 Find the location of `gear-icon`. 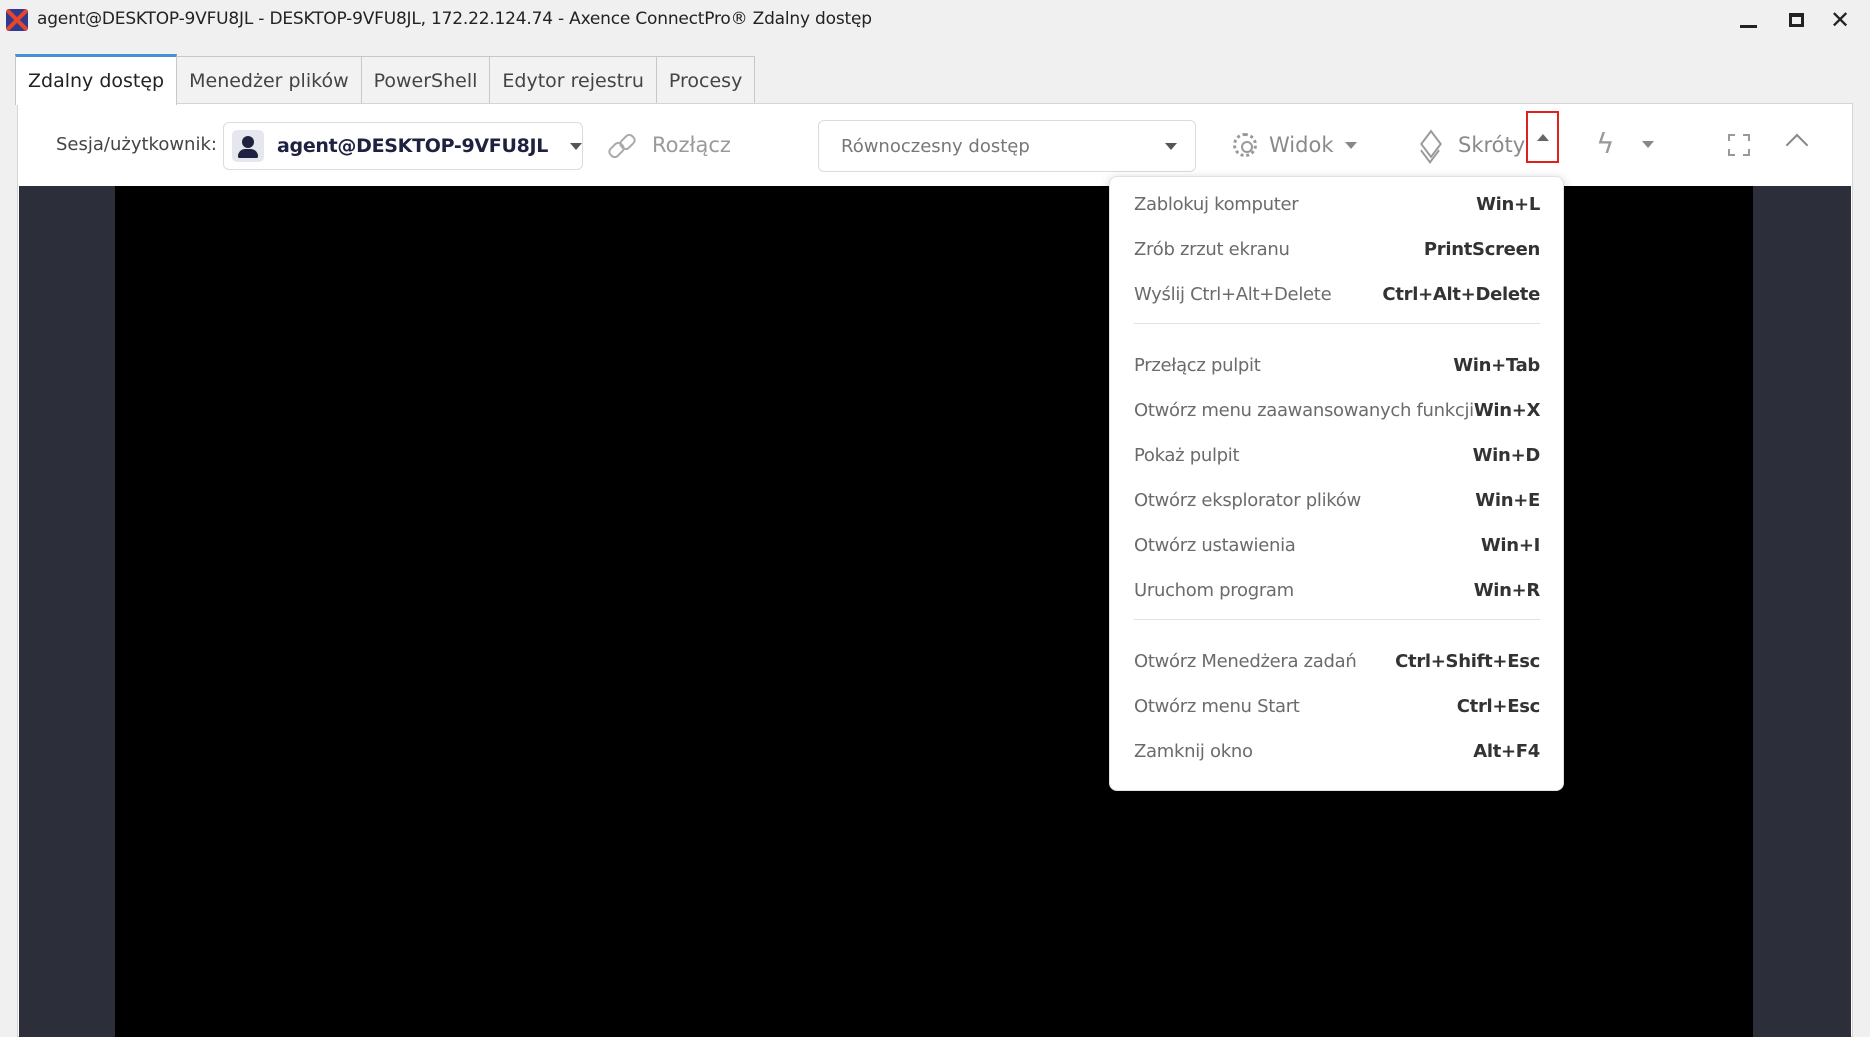

gear-icon is located at coordinates (1245, 145).